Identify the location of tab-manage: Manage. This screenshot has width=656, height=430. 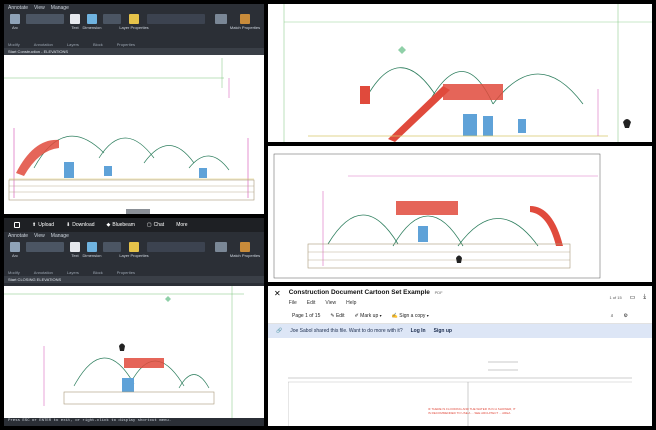
(60, 8).